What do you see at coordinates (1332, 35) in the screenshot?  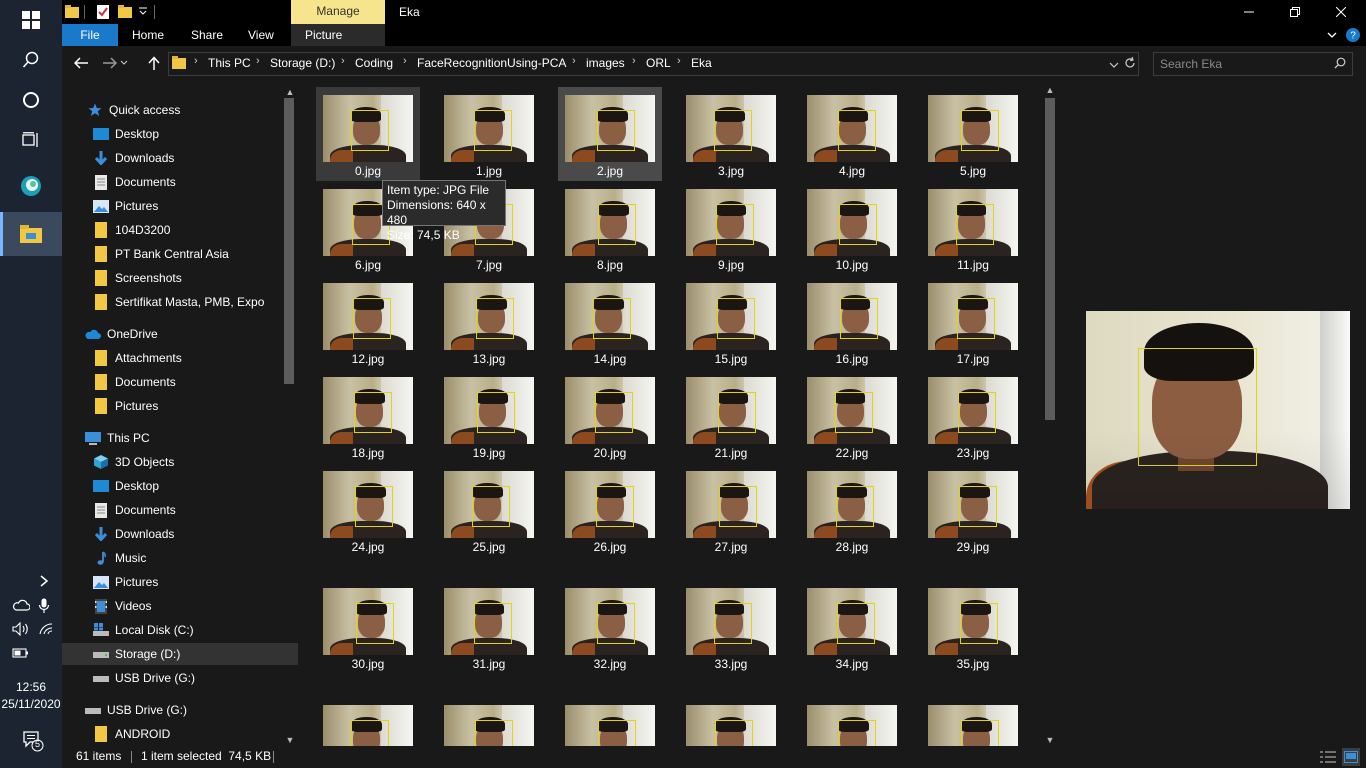 I see `expand-ribbon-chevron-icon` at bounding box center [1332, 35].